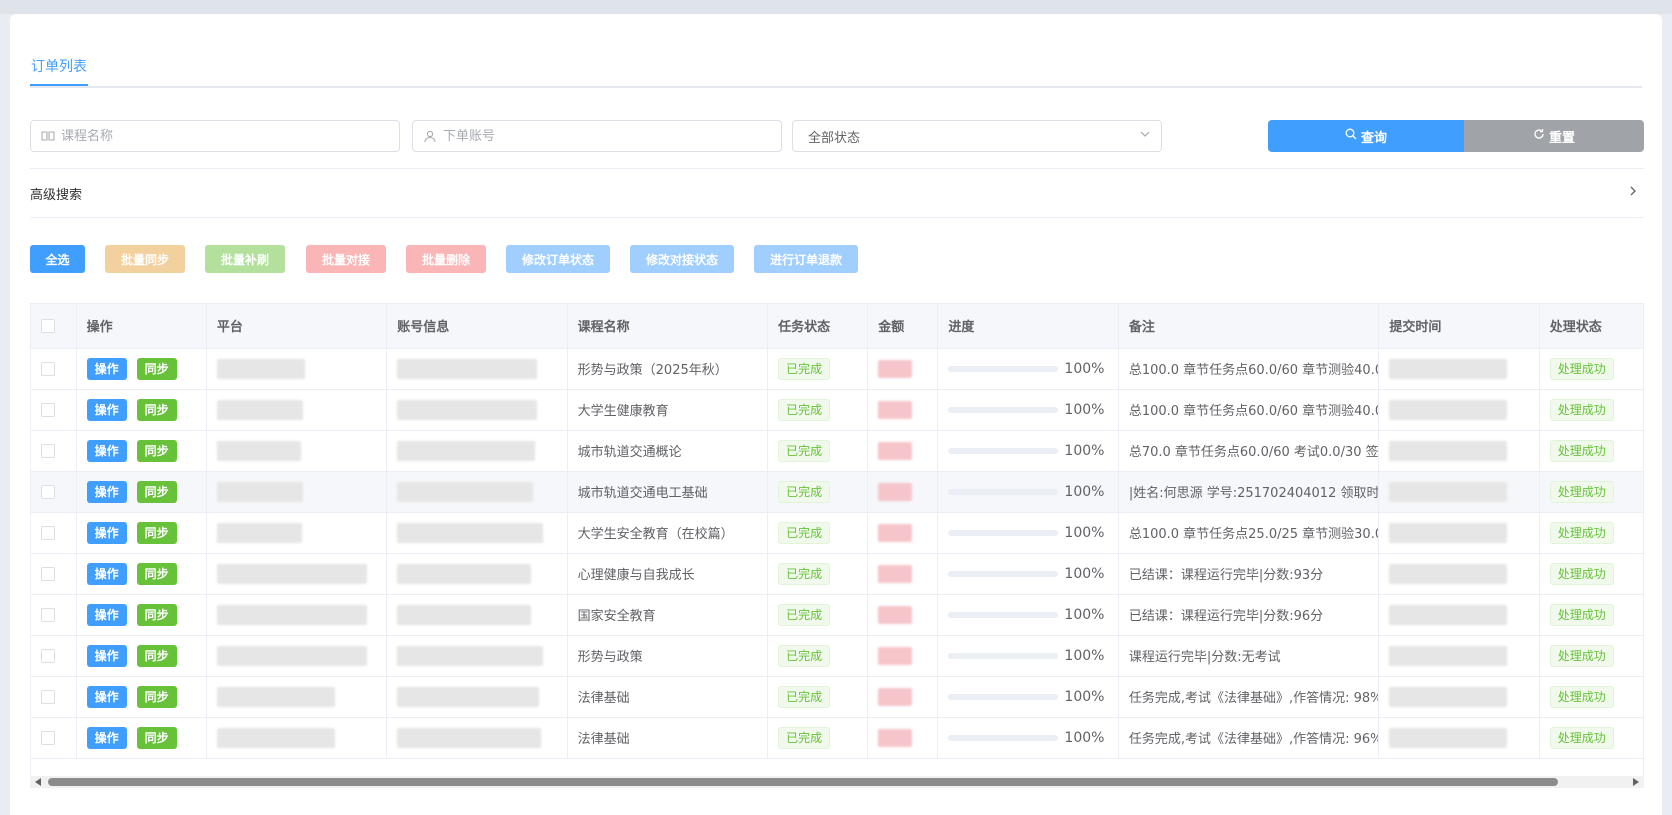  What do you see at coordinates (803, 782) in the screenshot?
I see `scrollbar-thumb` at bounding box center [803, 782].